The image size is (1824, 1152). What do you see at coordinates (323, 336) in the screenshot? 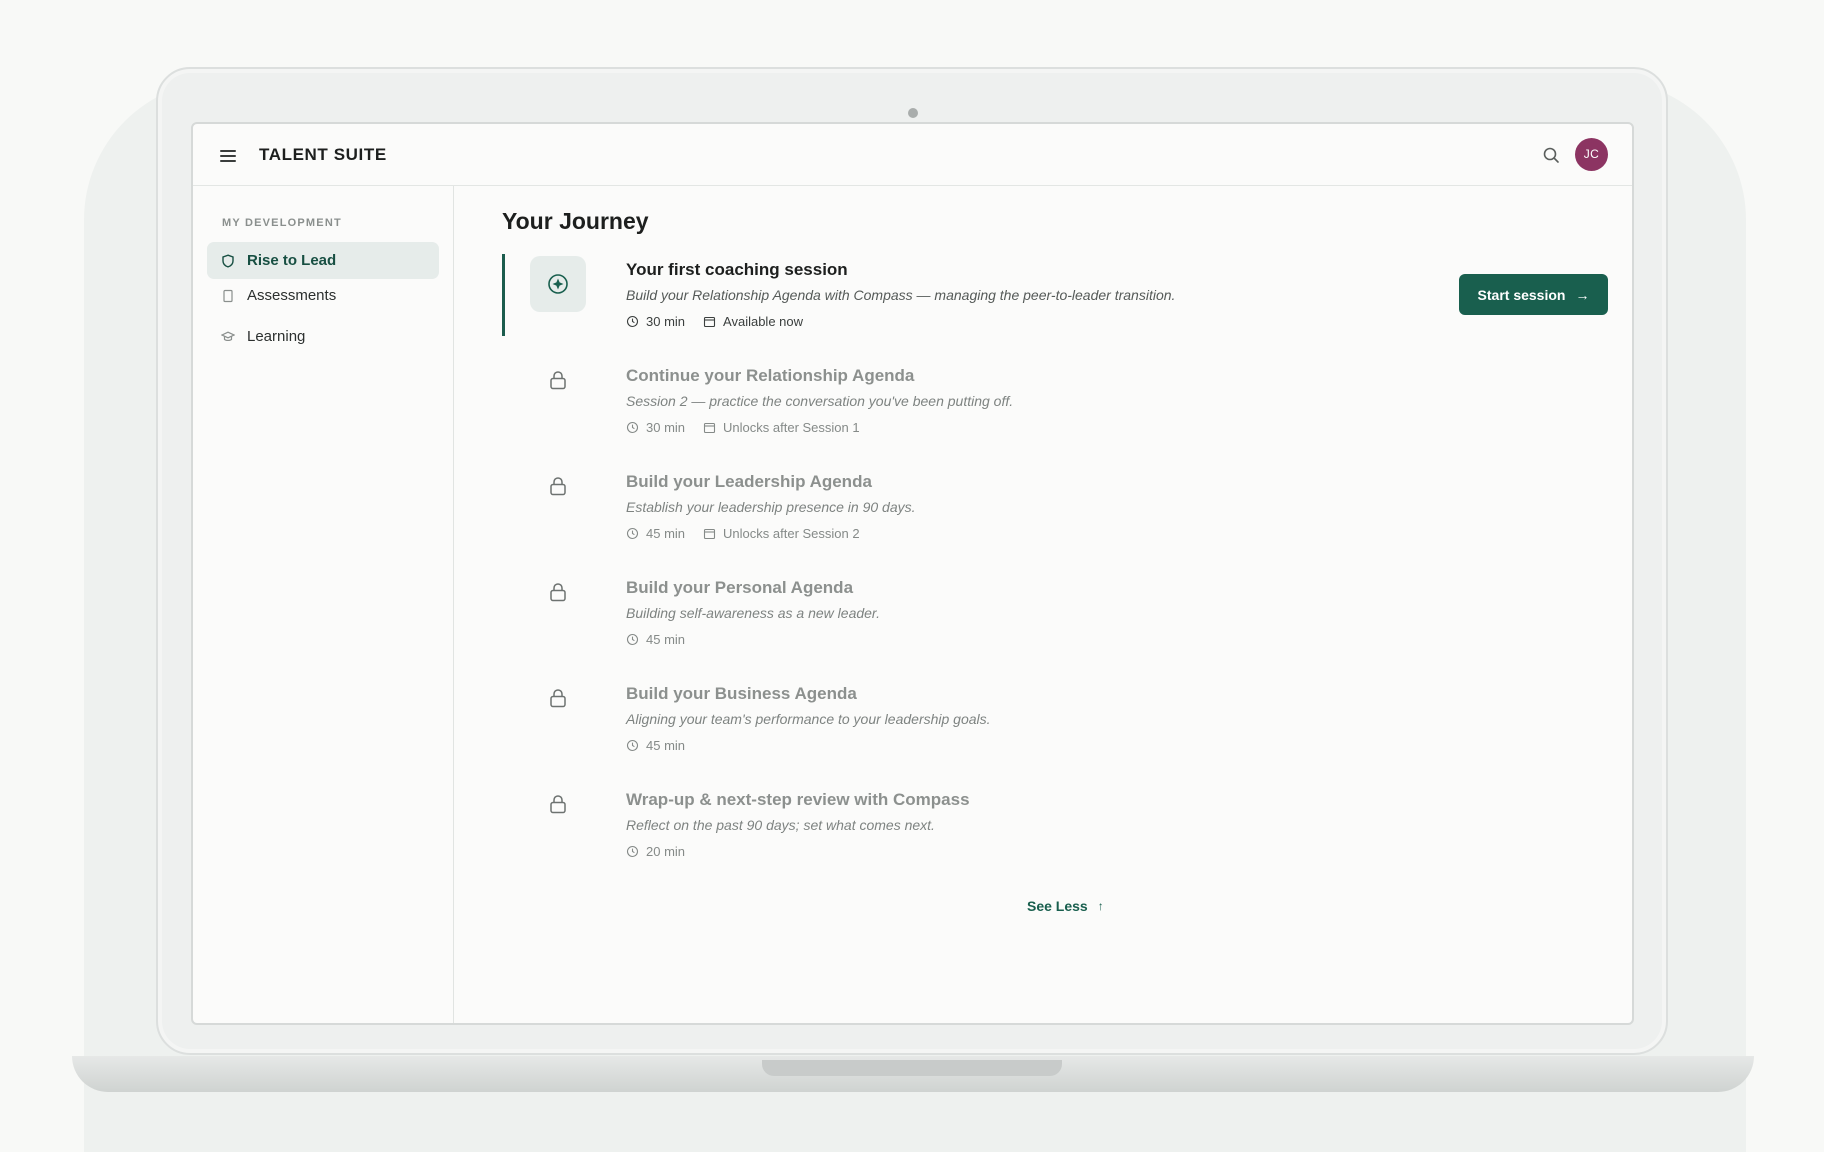
I see `sidebar-item-learning: Learning` at bounding box center [323, 336].